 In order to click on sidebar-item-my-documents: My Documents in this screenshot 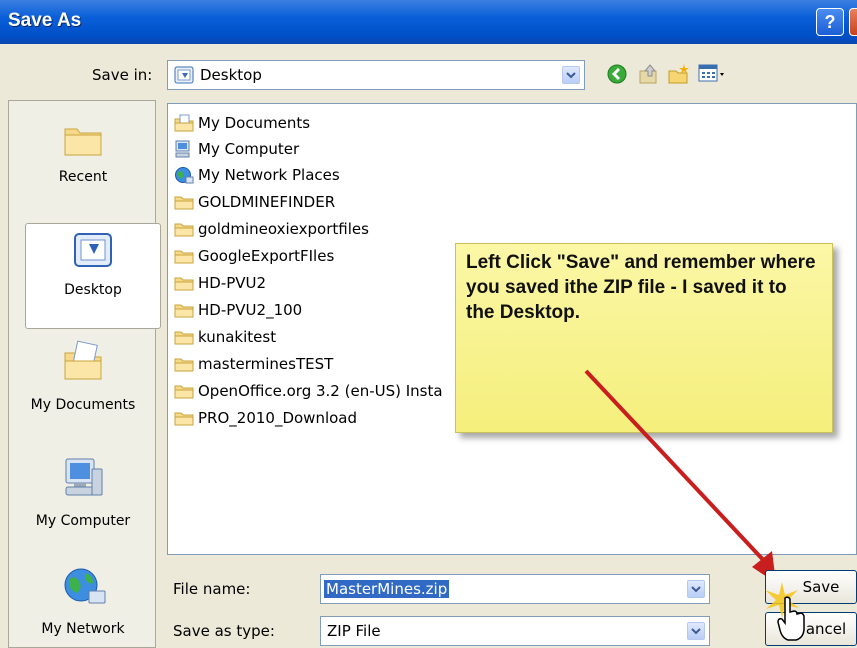, I will do `click(83, 376)`.